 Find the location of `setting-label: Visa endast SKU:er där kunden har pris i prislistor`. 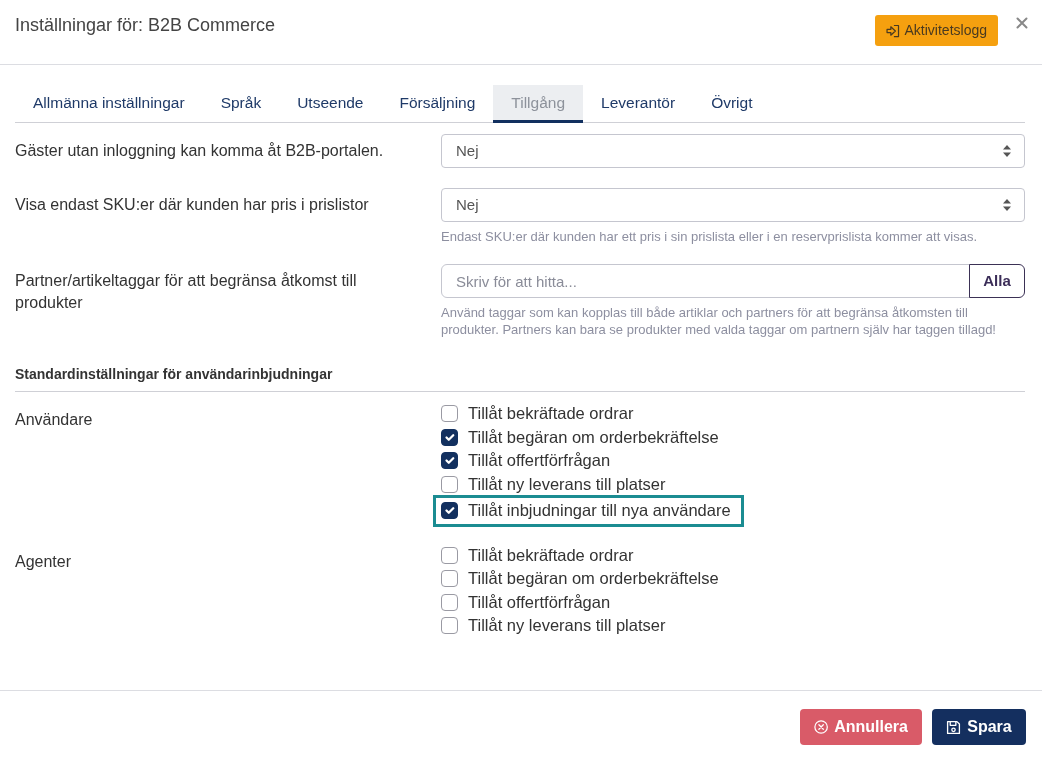

setting-label: Visa endast SKU:er där kunden har pris i prislistor is located at coordinates (192, 205).